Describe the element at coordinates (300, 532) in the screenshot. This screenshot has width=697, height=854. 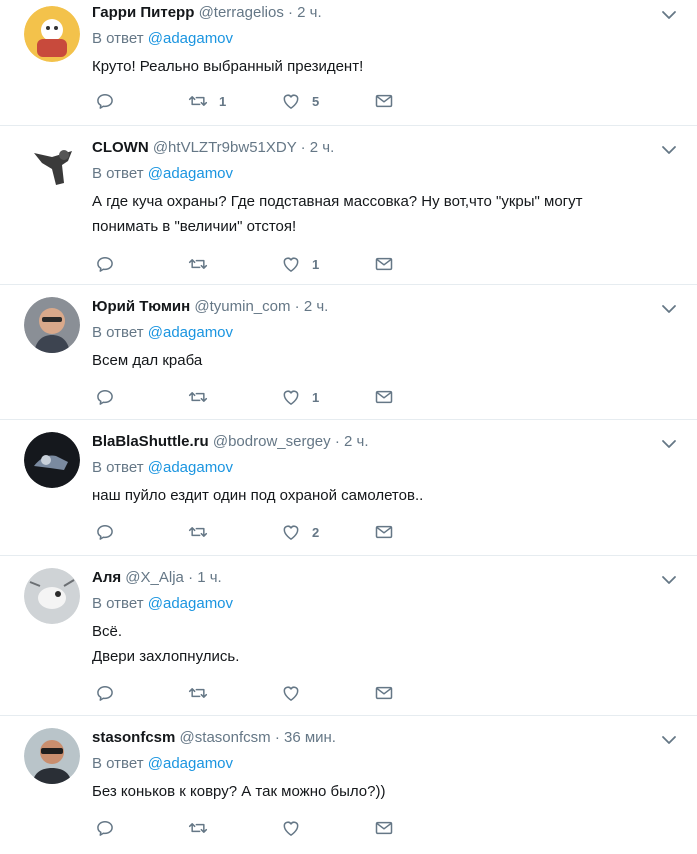
I see `like-button: 2` at that location.